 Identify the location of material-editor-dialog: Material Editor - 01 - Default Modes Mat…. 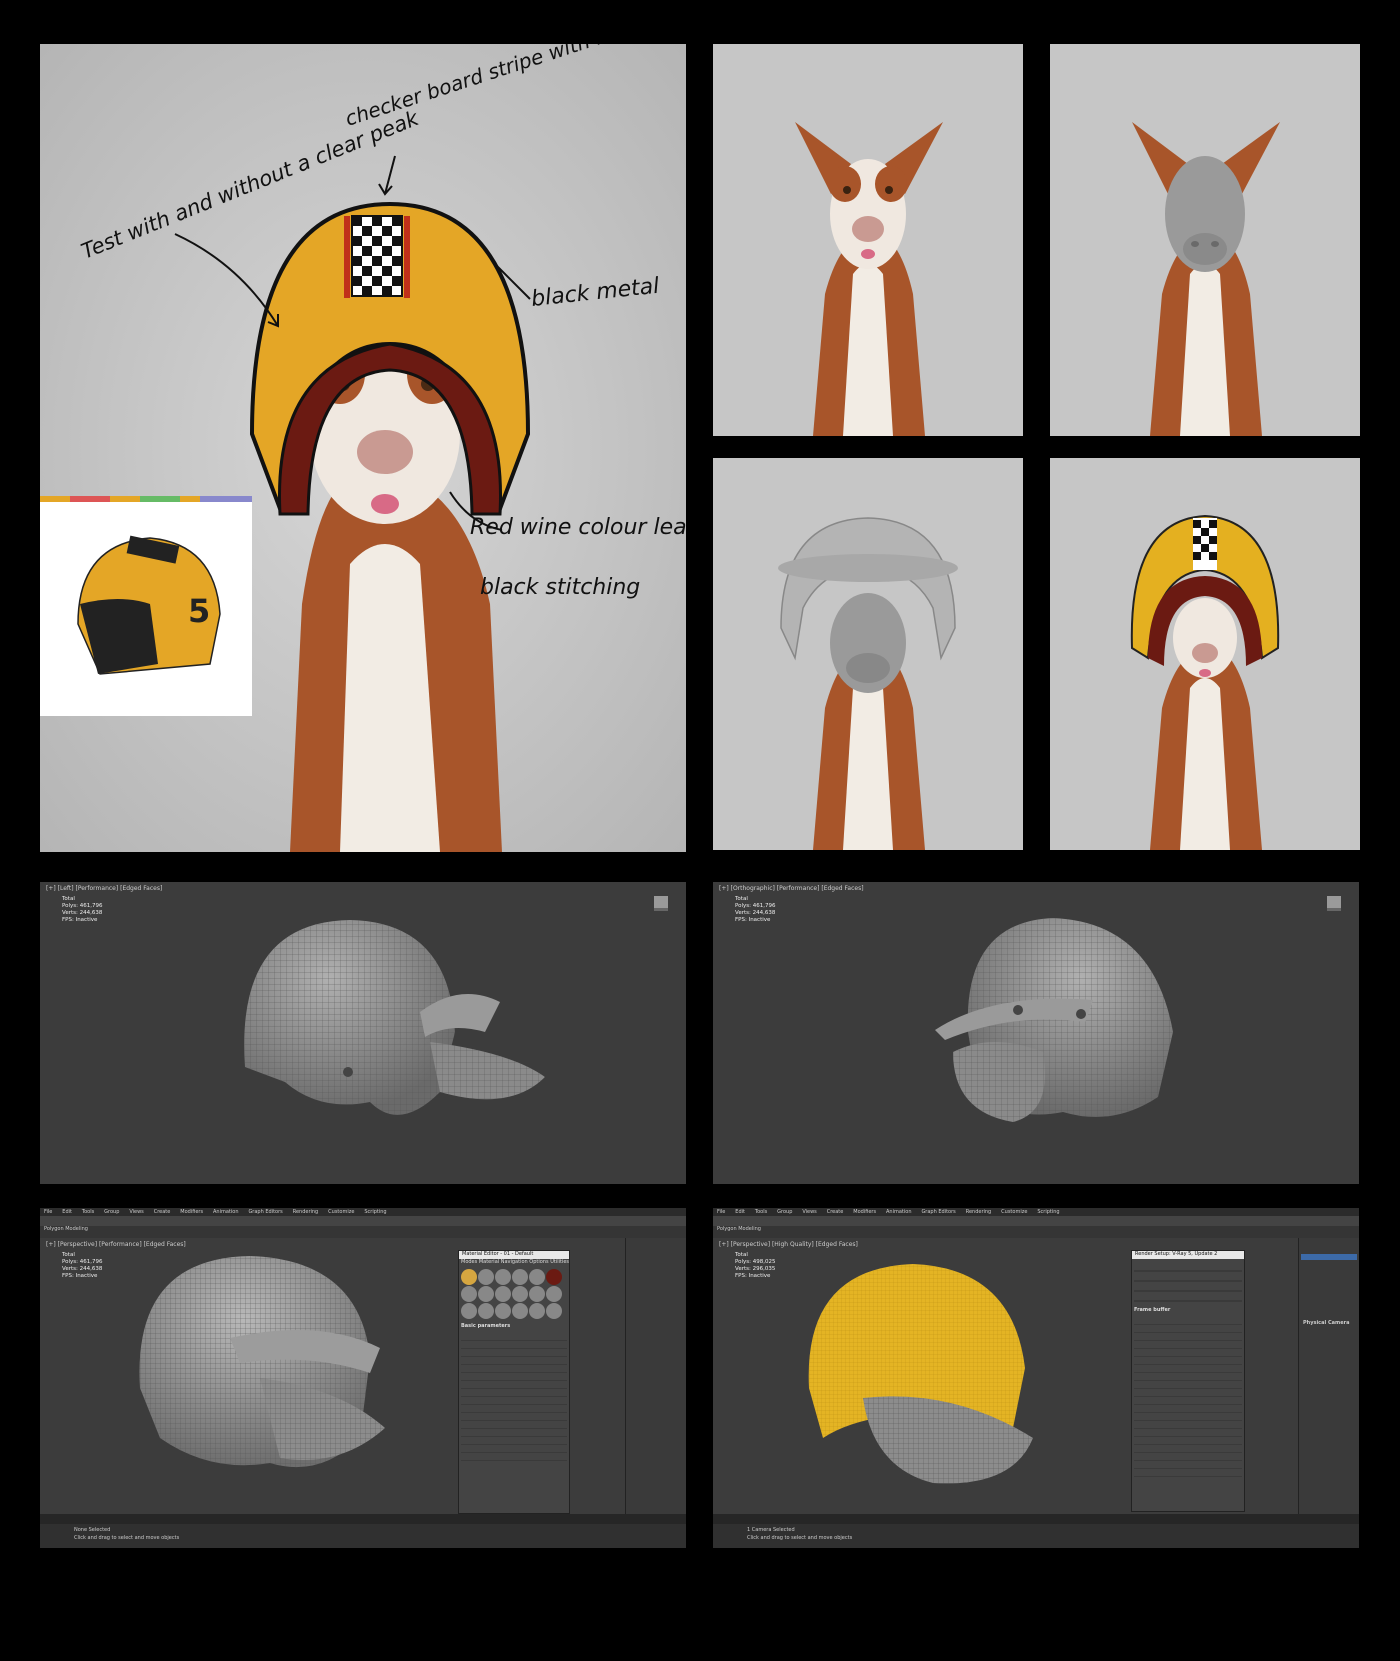
(514, 1382).